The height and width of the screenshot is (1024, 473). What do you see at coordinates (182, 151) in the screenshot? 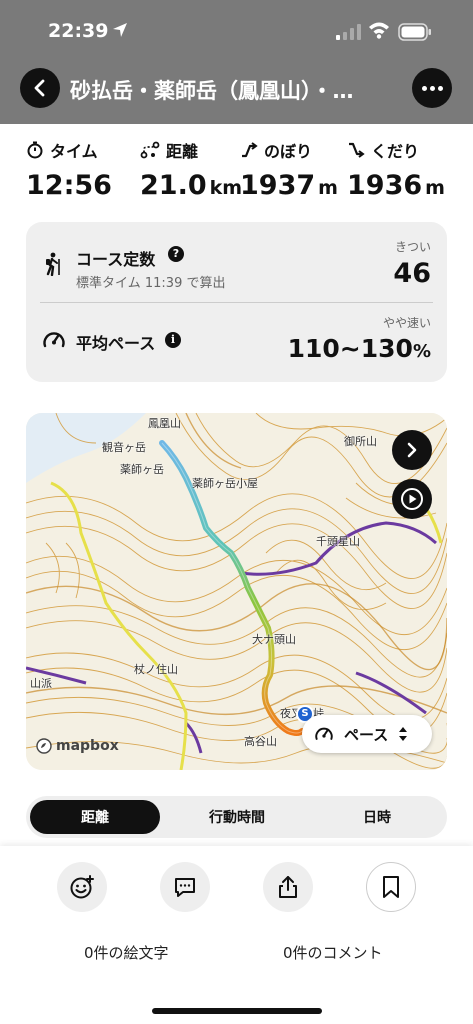
I see `stat-label: 距離` at bounding box center [182, 151].